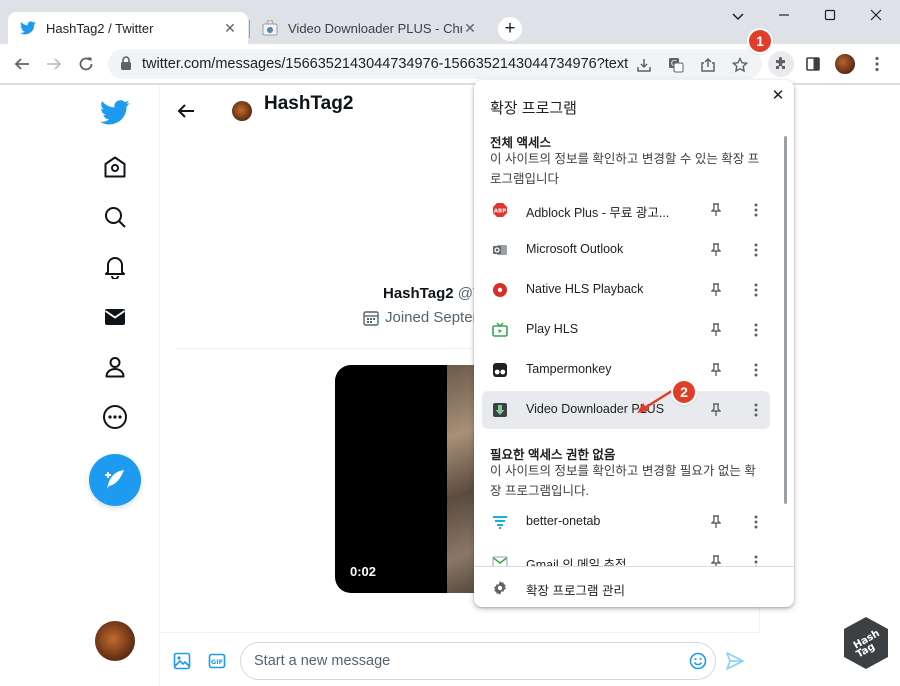 Image resolution: width=900 pixels, height=686 pixels. I want to click on account-avatar, so click(115, 641).